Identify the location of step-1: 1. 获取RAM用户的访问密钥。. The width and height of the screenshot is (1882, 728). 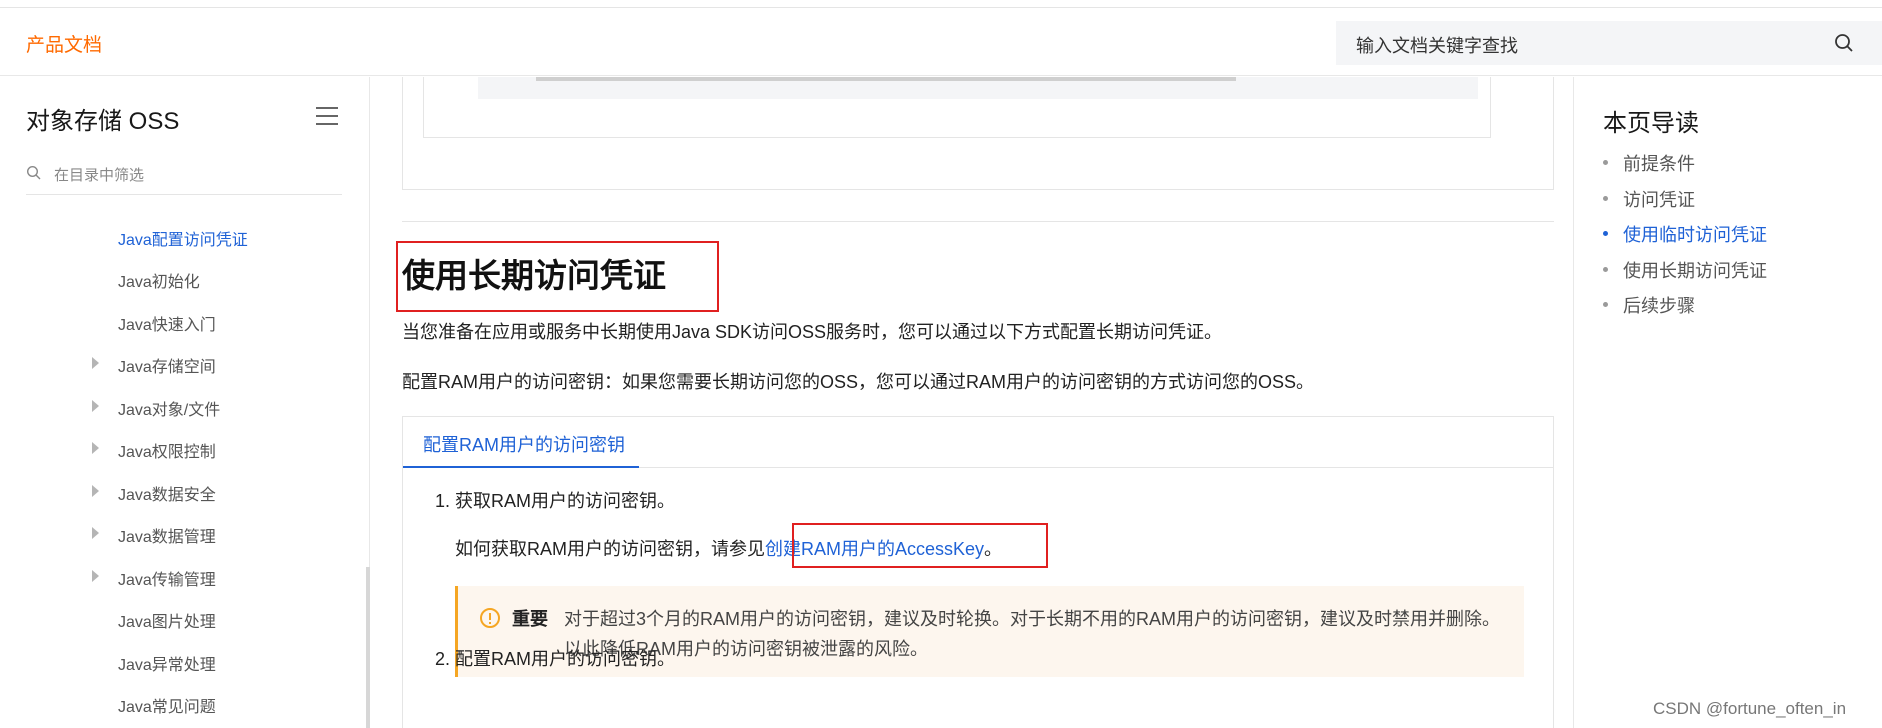
(555, 501).